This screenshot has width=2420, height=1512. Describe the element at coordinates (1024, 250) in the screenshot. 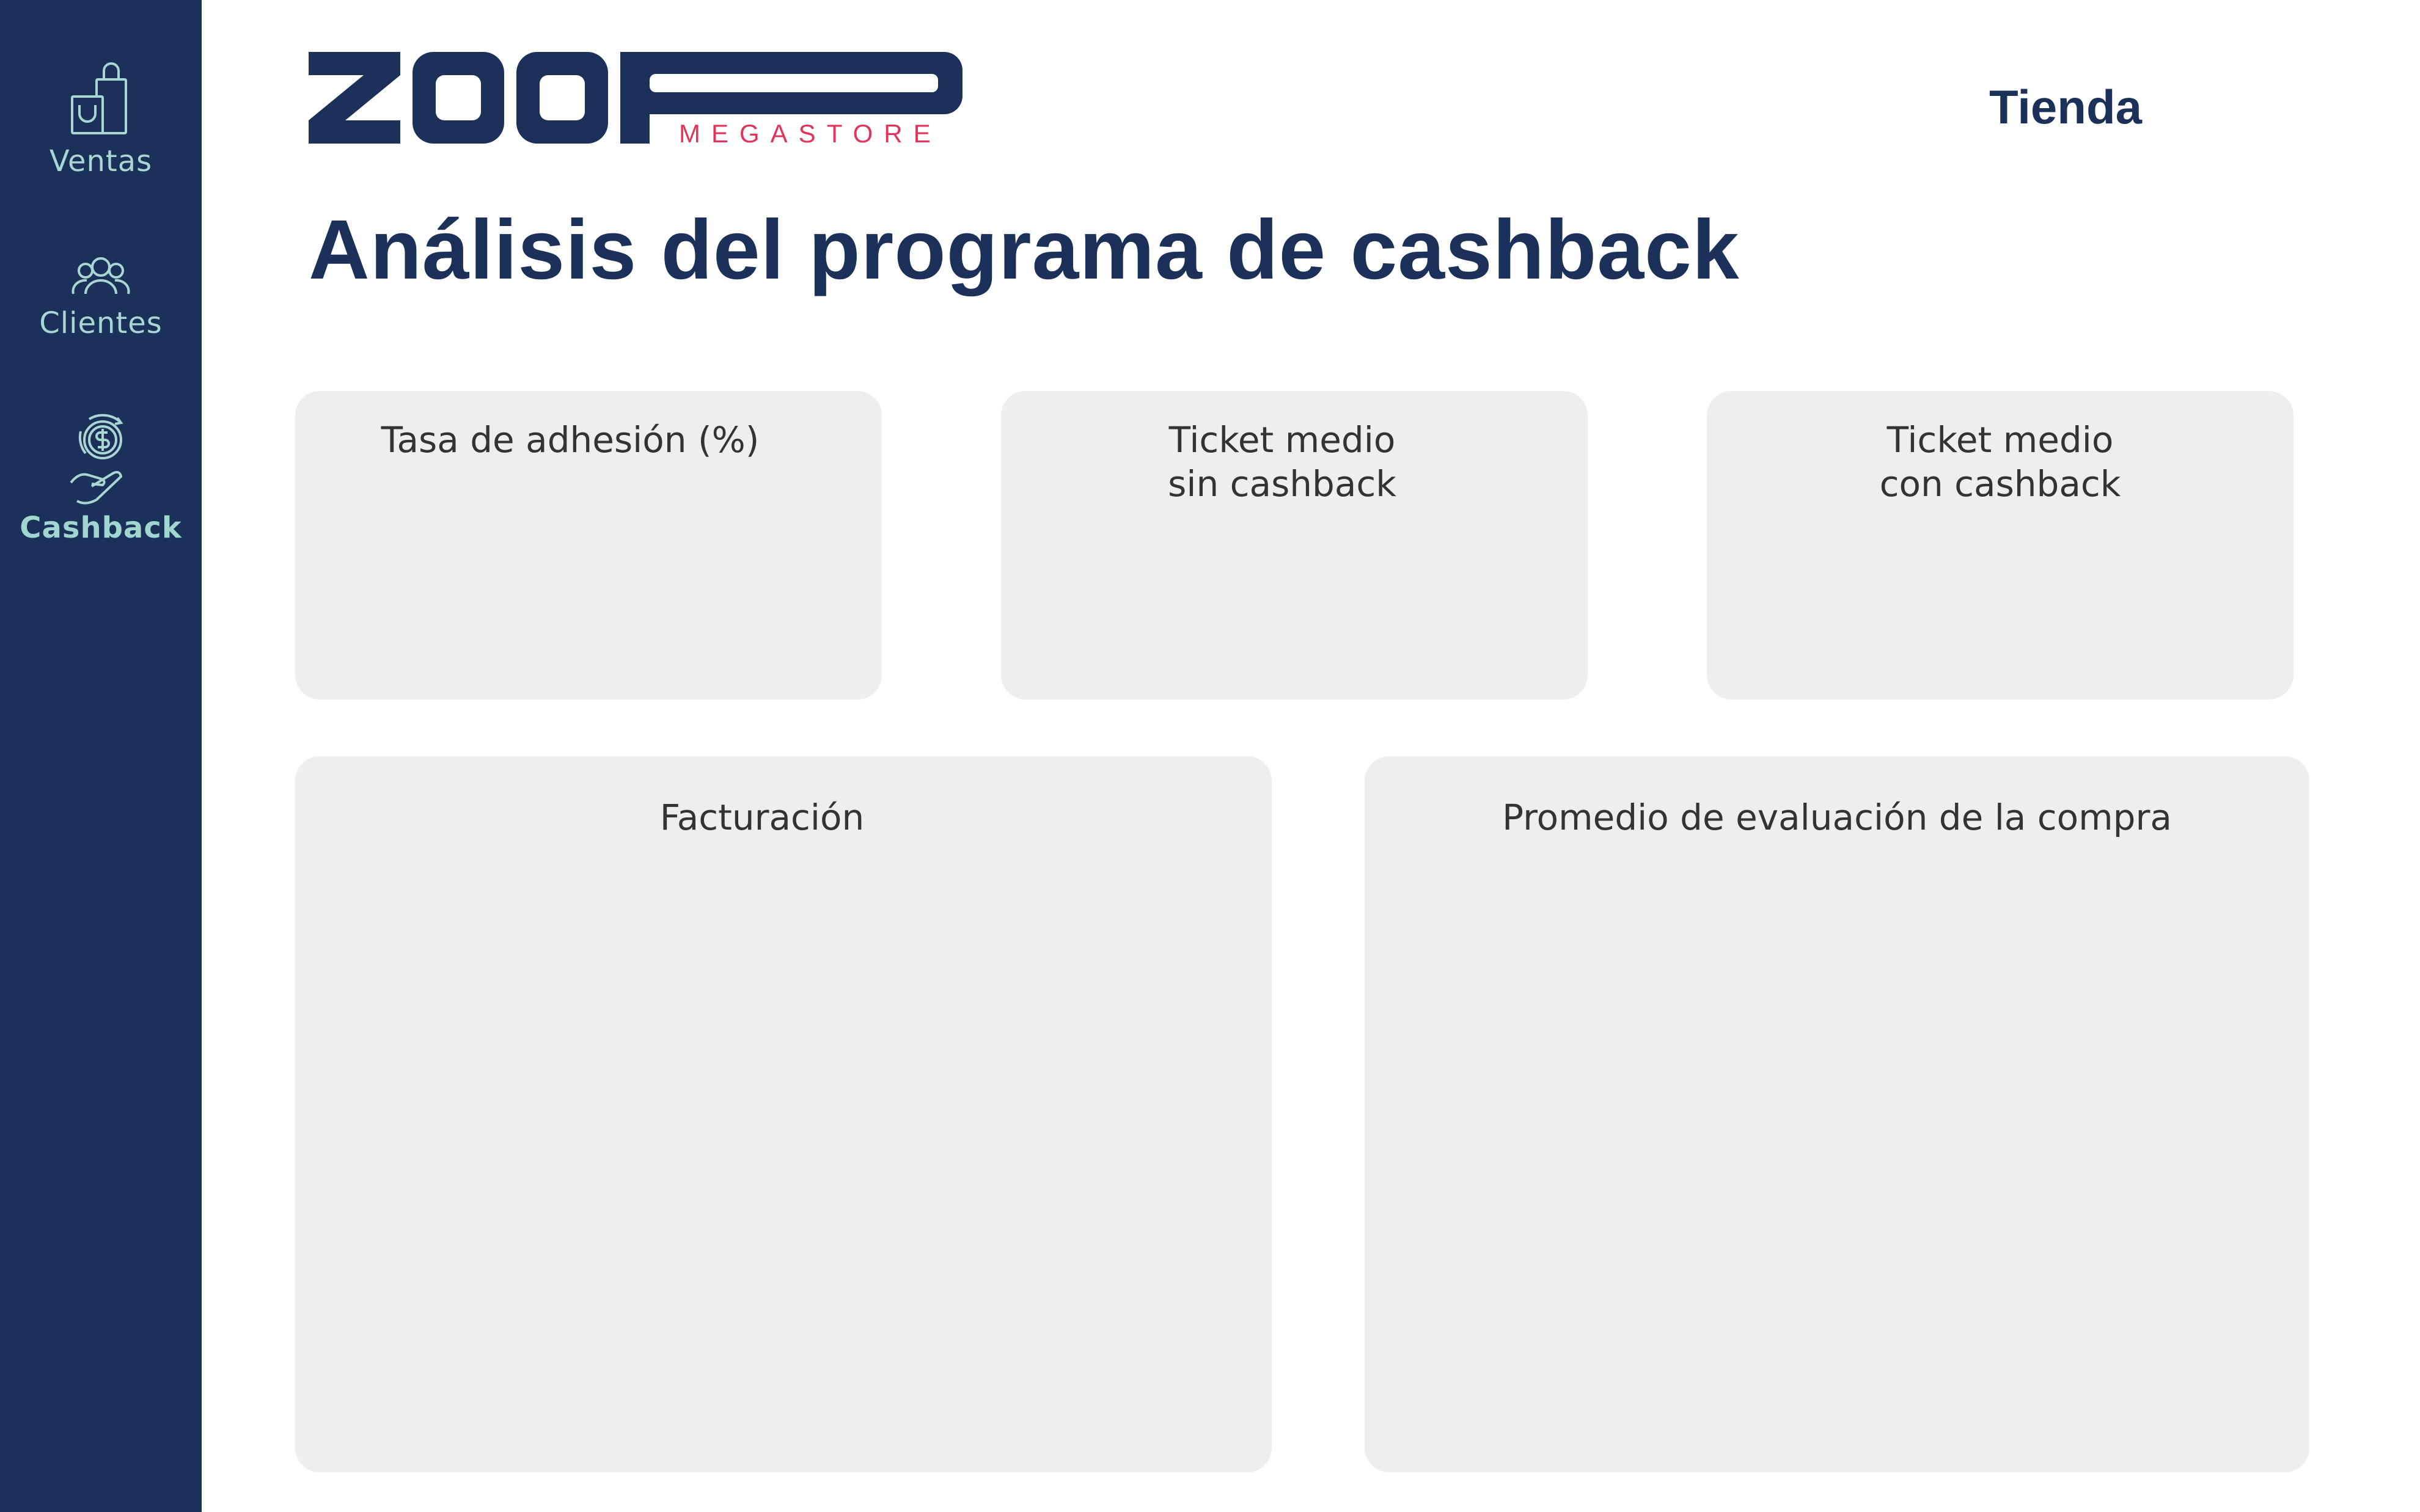

I see `page-title: Análisis del programa de cashback` at that location.